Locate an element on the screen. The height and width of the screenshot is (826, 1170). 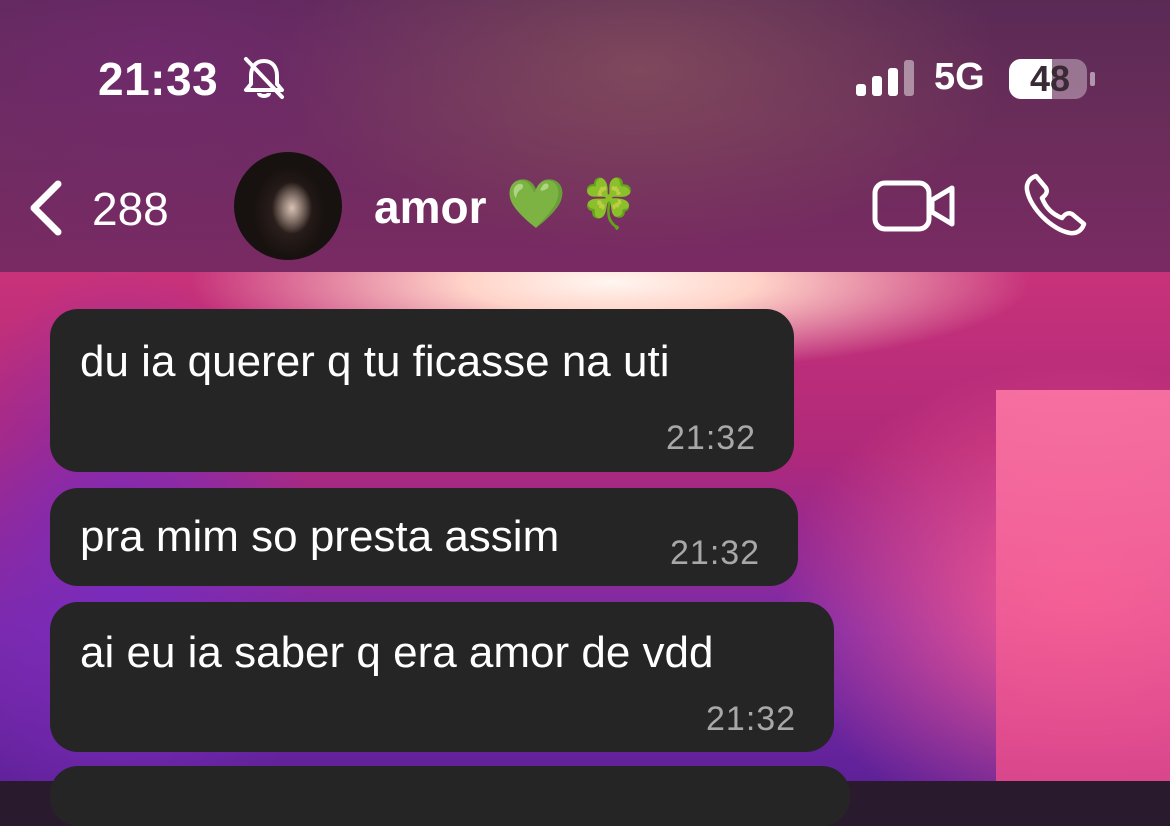
message-bubble-partial is located at coordinates (450, 796).